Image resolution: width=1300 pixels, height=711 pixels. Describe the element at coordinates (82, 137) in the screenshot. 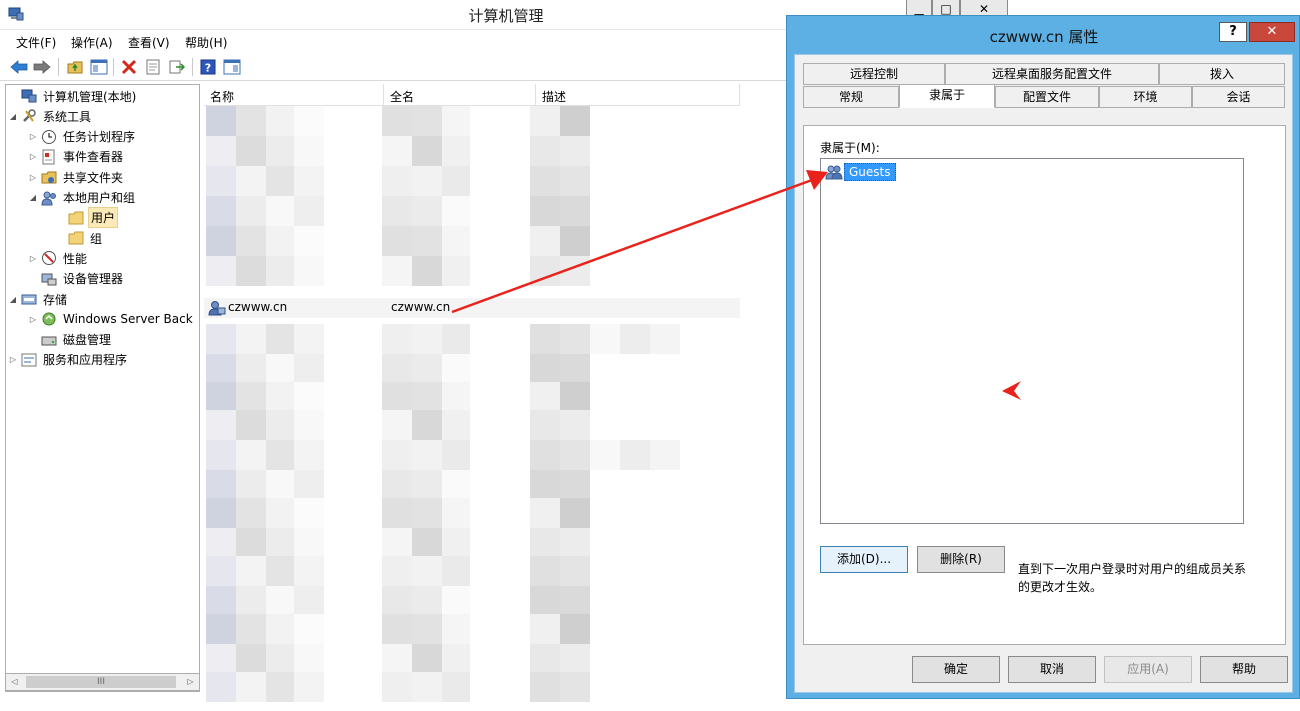

I see `tree-item: ▷ 任务计划程序` at that location.